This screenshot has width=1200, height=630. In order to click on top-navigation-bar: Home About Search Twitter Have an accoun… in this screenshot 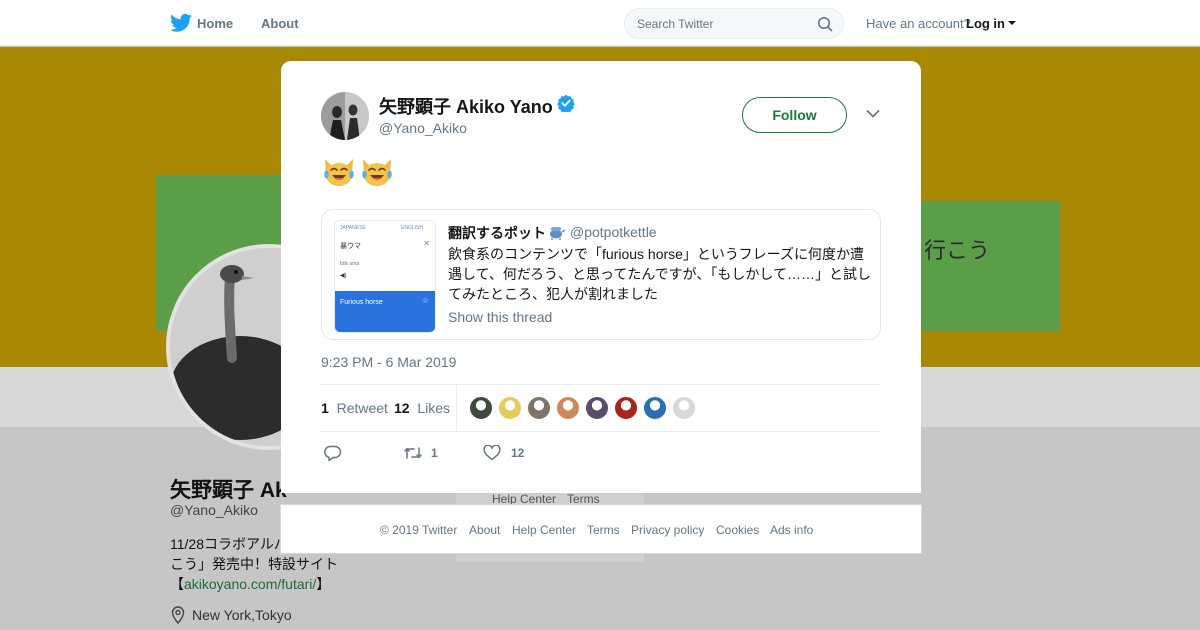, I will do `click(600, 23)`.